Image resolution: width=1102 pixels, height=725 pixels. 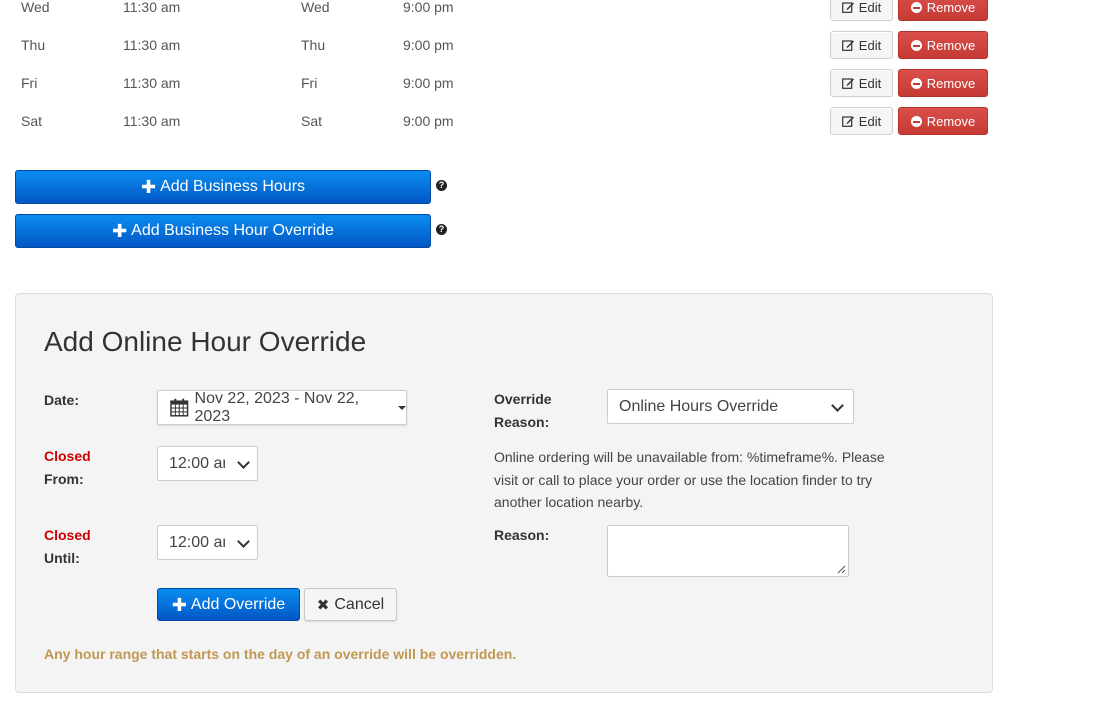 I want to click on date-range-value: Nov 22, 2023 - Nov 22, 2023, so click(x=277, y=407).